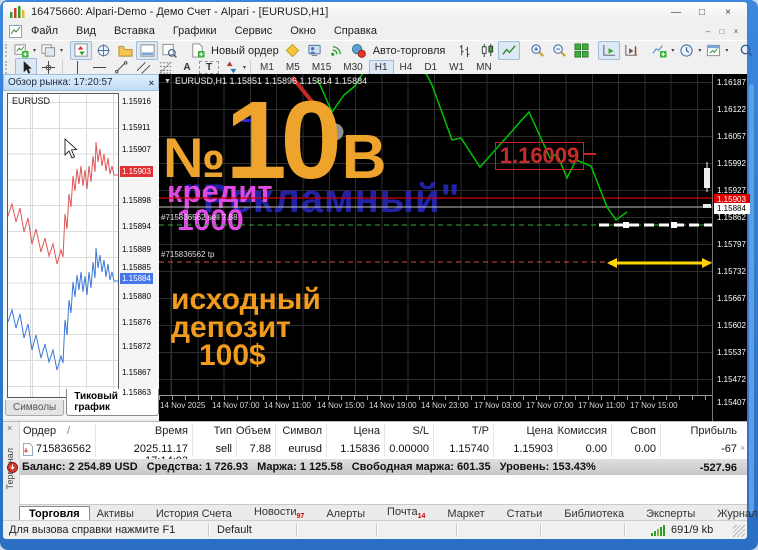 This screenshot has width=758, height=550. Describe the element at coordinates (594, 514) in the screenshot. I see `tab-library: Библиотека` at that location.